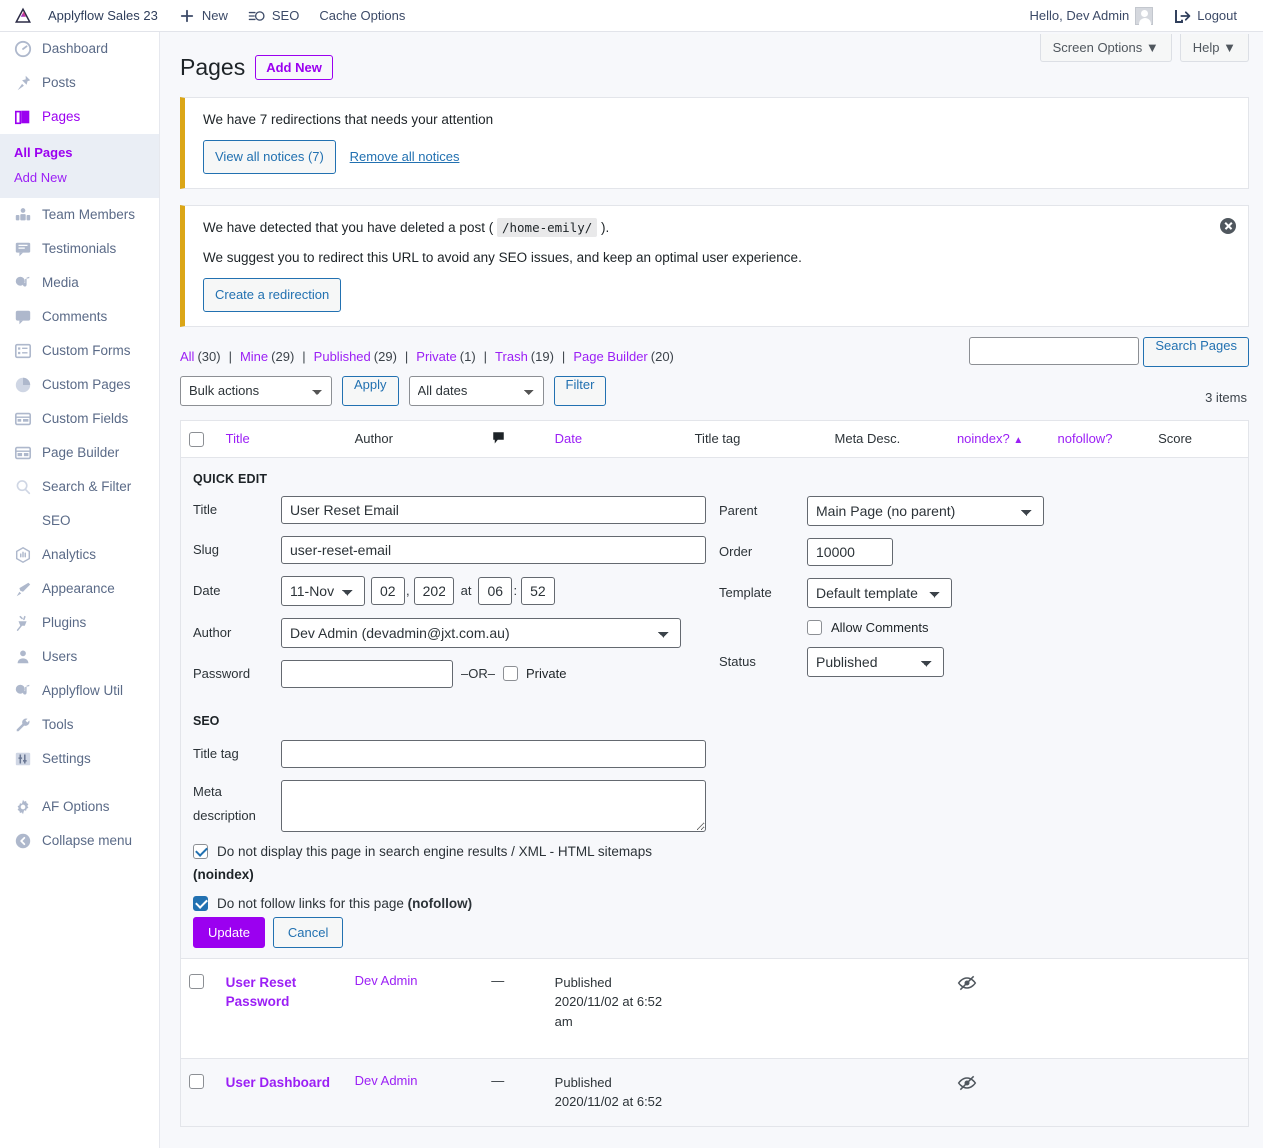  I want to click on column-meta-desc: Meta Desc., so click(887, 439).